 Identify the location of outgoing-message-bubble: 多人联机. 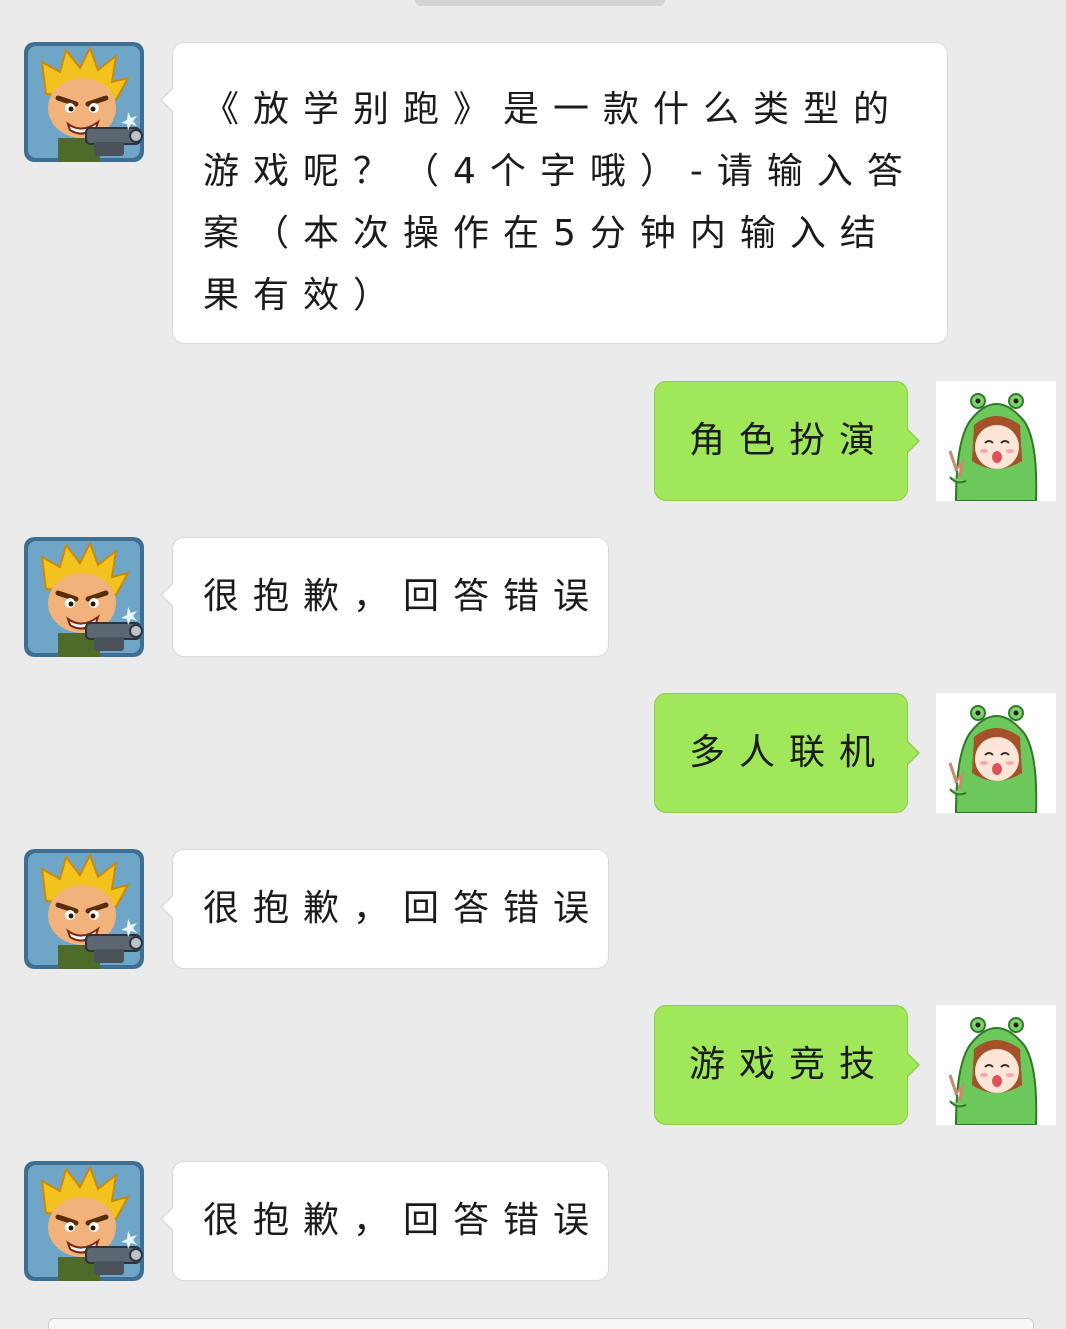
(787, 753).